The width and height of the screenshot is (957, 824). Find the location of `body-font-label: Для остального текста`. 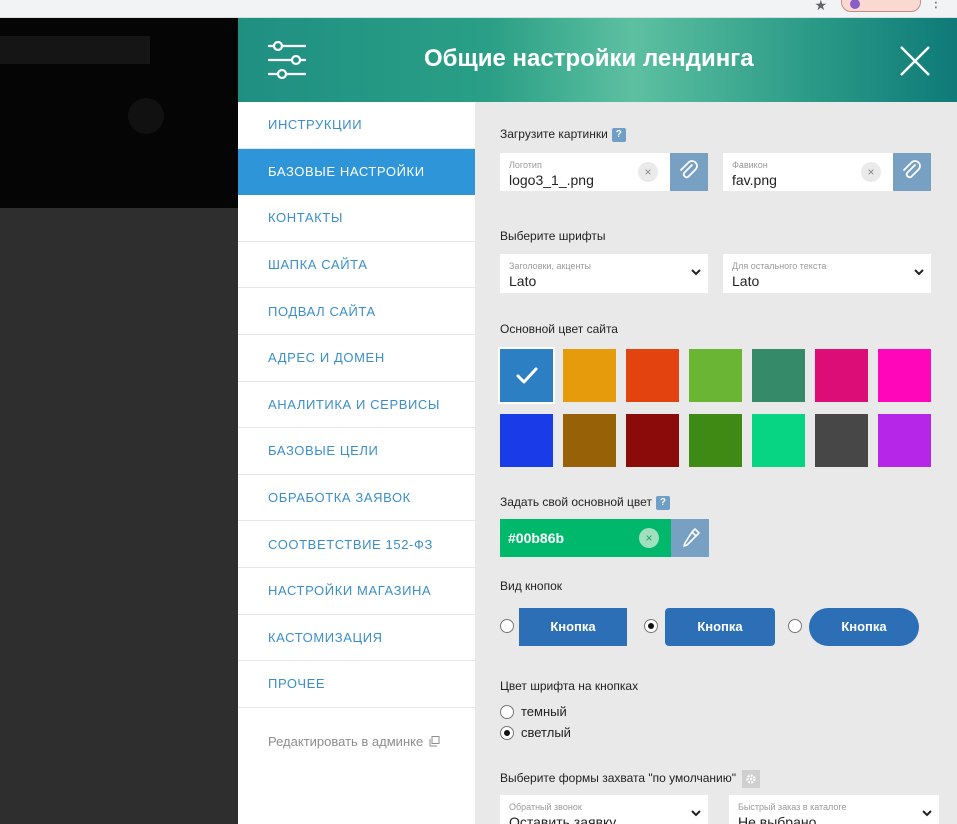

body-font-label: Для остального текста is located at coordinates (779, 266).